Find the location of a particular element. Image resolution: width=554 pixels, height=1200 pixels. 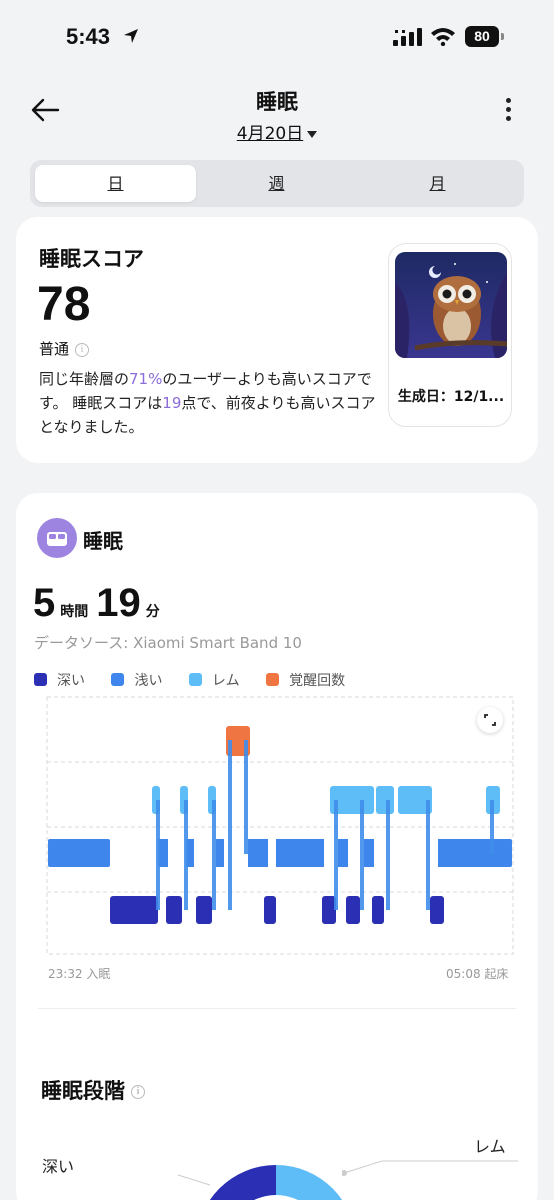

owl-illustration is located at coordinates (451, 305).